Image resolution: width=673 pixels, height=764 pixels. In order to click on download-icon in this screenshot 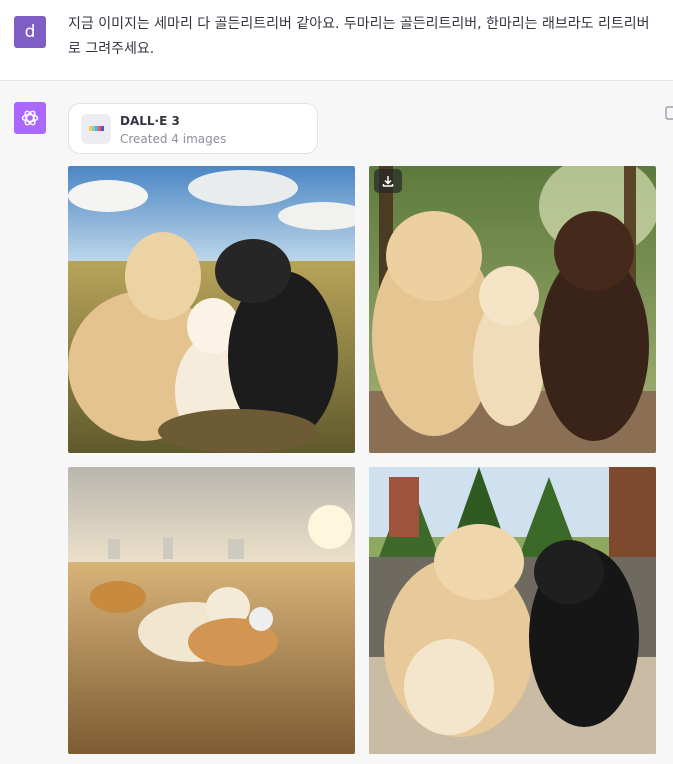, I will do `click(388, 181)`.